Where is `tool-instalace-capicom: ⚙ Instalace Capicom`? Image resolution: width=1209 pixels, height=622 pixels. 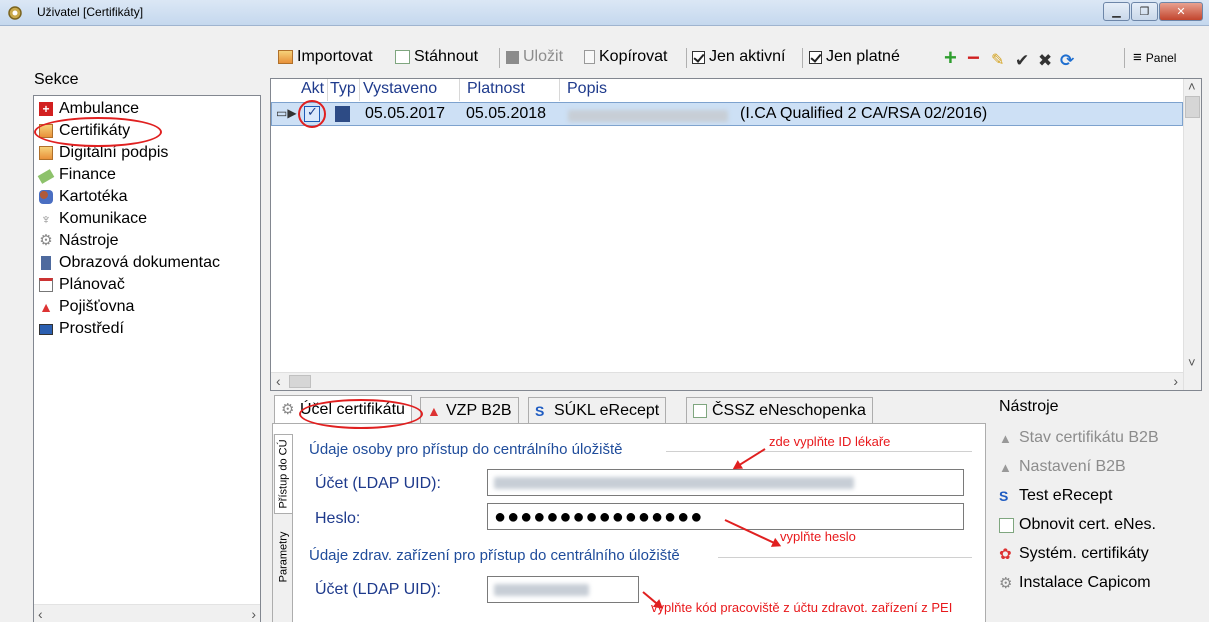
tool-instalace-capicom: ⚙ Instalace Capicom is located at coordinates (1075, 583).